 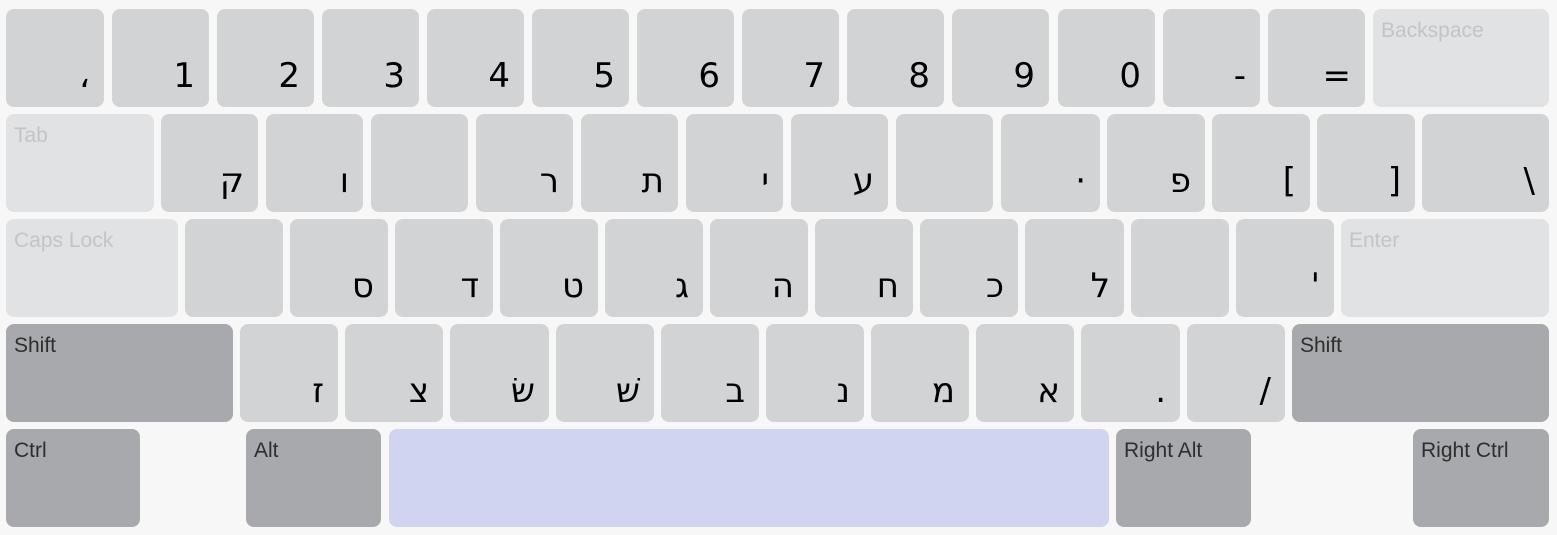 What do you see at coordinates (605, 373) in the screenshot?
I see `key-r4-5: שׁ` at bounding box center [605, 373].